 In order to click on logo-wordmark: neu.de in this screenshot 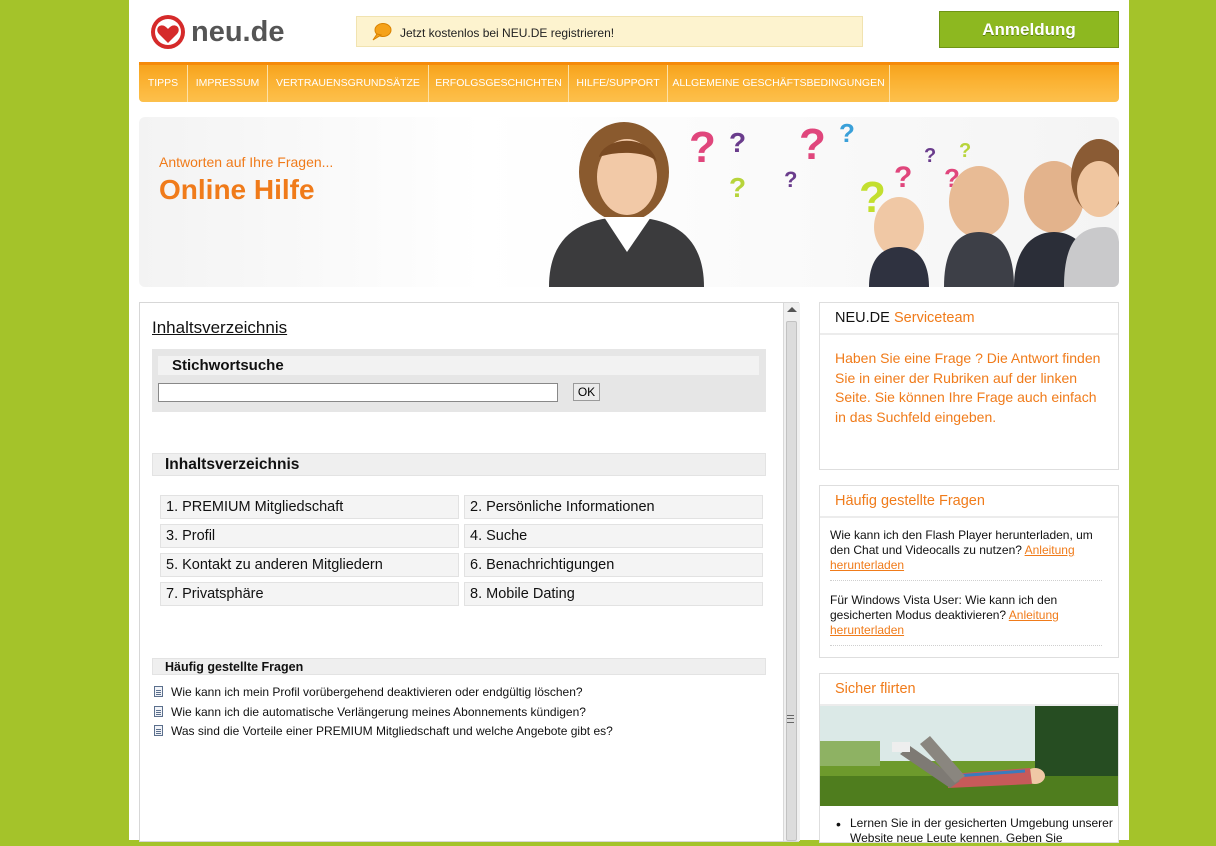, I will do `click(238, 32)`.